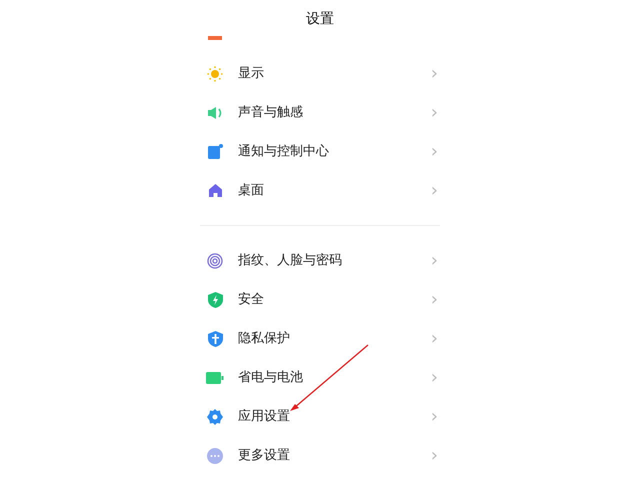  Describe the element at coordinates (251, 73) in the screenshot. I see `item-label: 显示` at that location.